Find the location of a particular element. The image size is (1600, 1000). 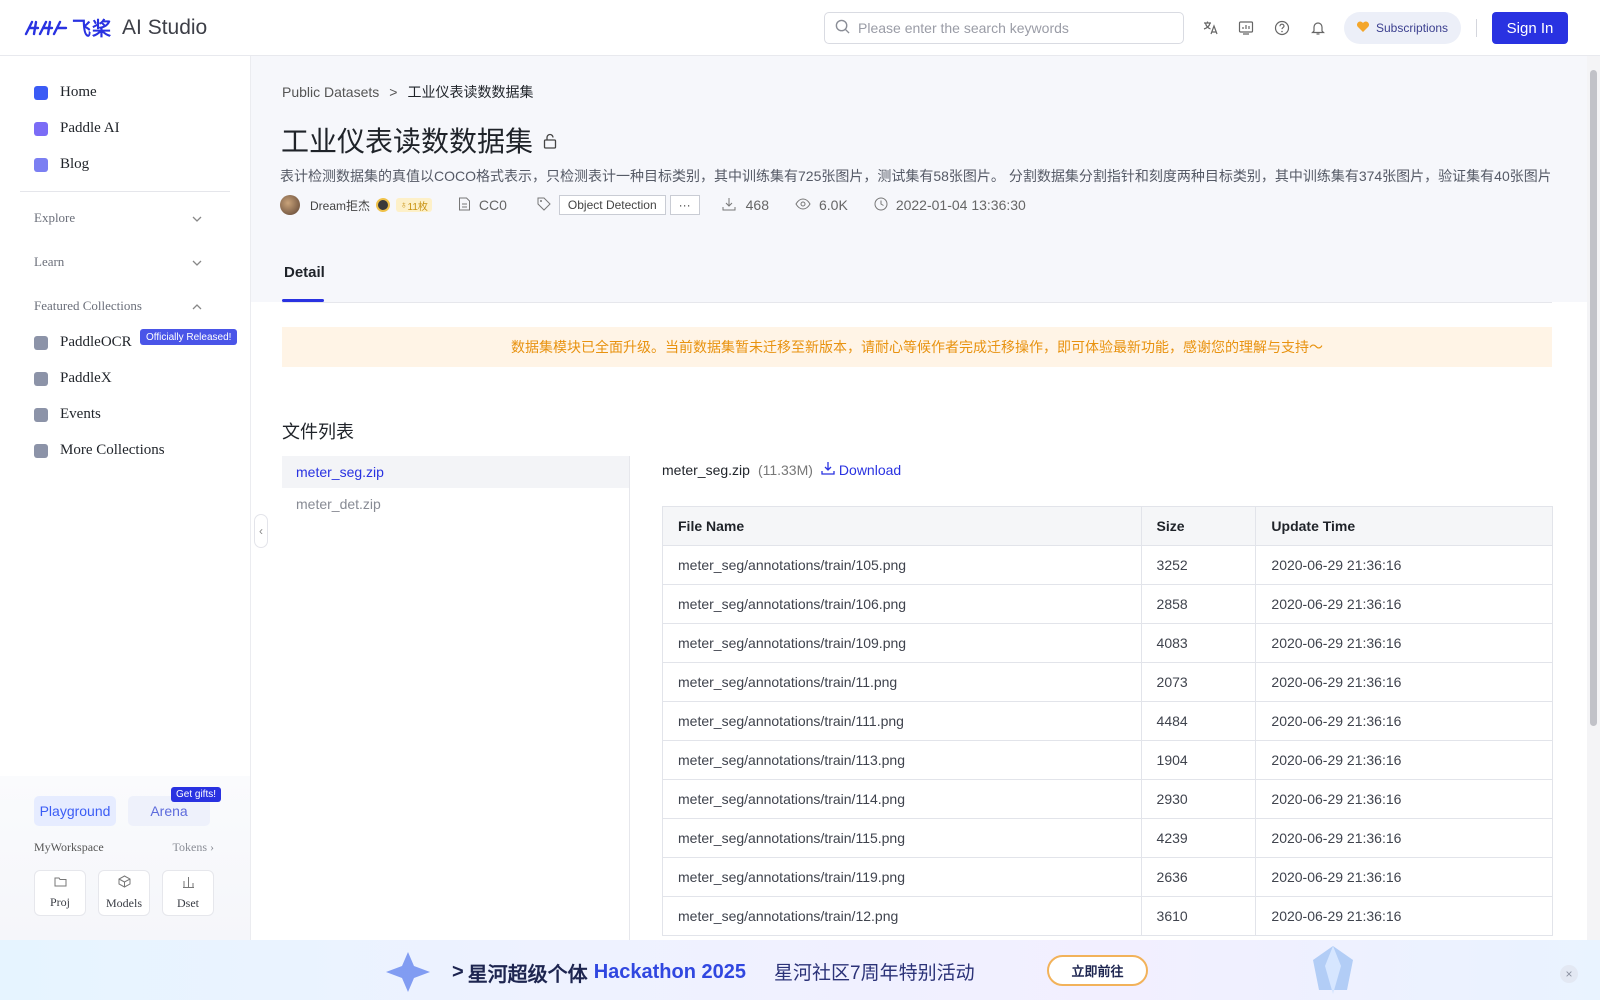

heart-badge-icon is located at coordinates (1363, 28).